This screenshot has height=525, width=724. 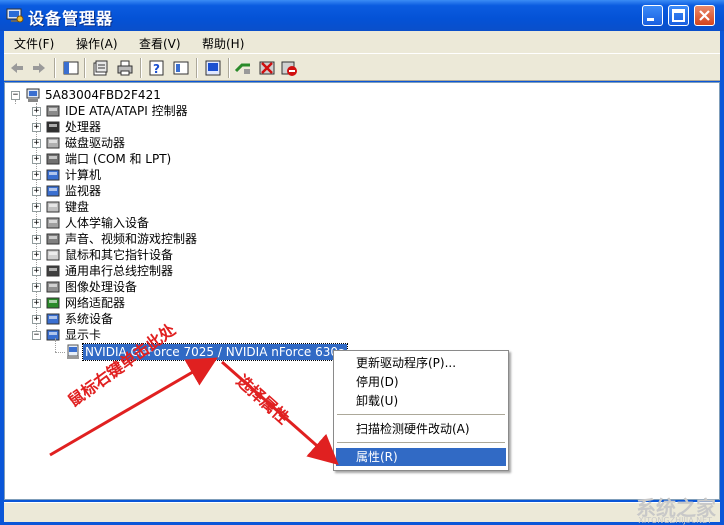 What do you see at coordinates (421, 429) in the screenshot?
I see `menu-scan-hardware: 扫描检测硬件改动(A)` at bounding box center [421, 429].